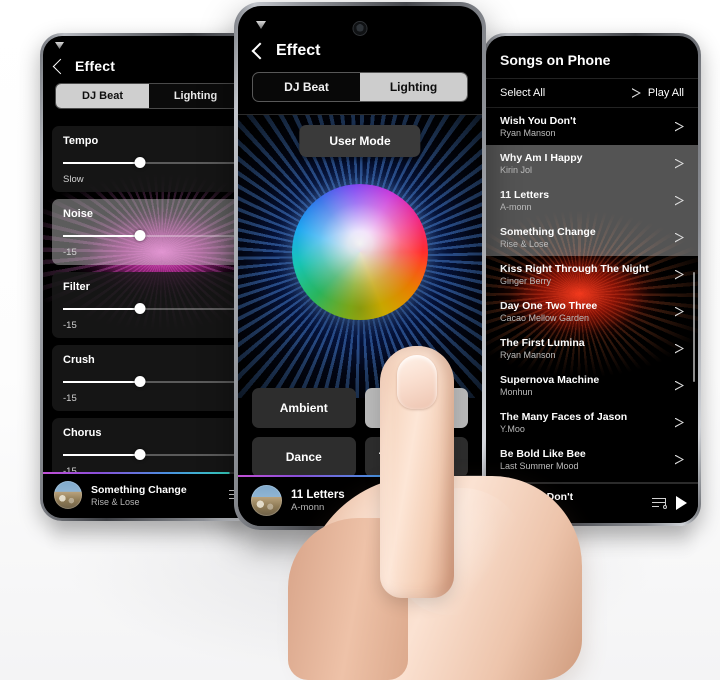  What do you see at coordinates (528, 133) in the screenshot?
I see `song-artist: Ryan Manson` at bounding box center [528, 133].